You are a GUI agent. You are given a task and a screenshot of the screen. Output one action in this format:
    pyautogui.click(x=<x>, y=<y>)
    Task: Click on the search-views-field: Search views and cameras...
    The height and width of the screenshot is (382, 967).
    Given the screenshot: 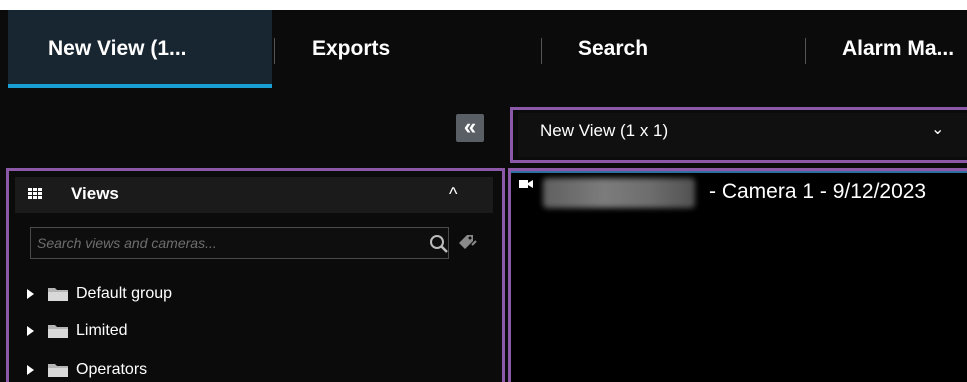 What is the action you would take?
    pyautogui.click(x=239, y=243)
    